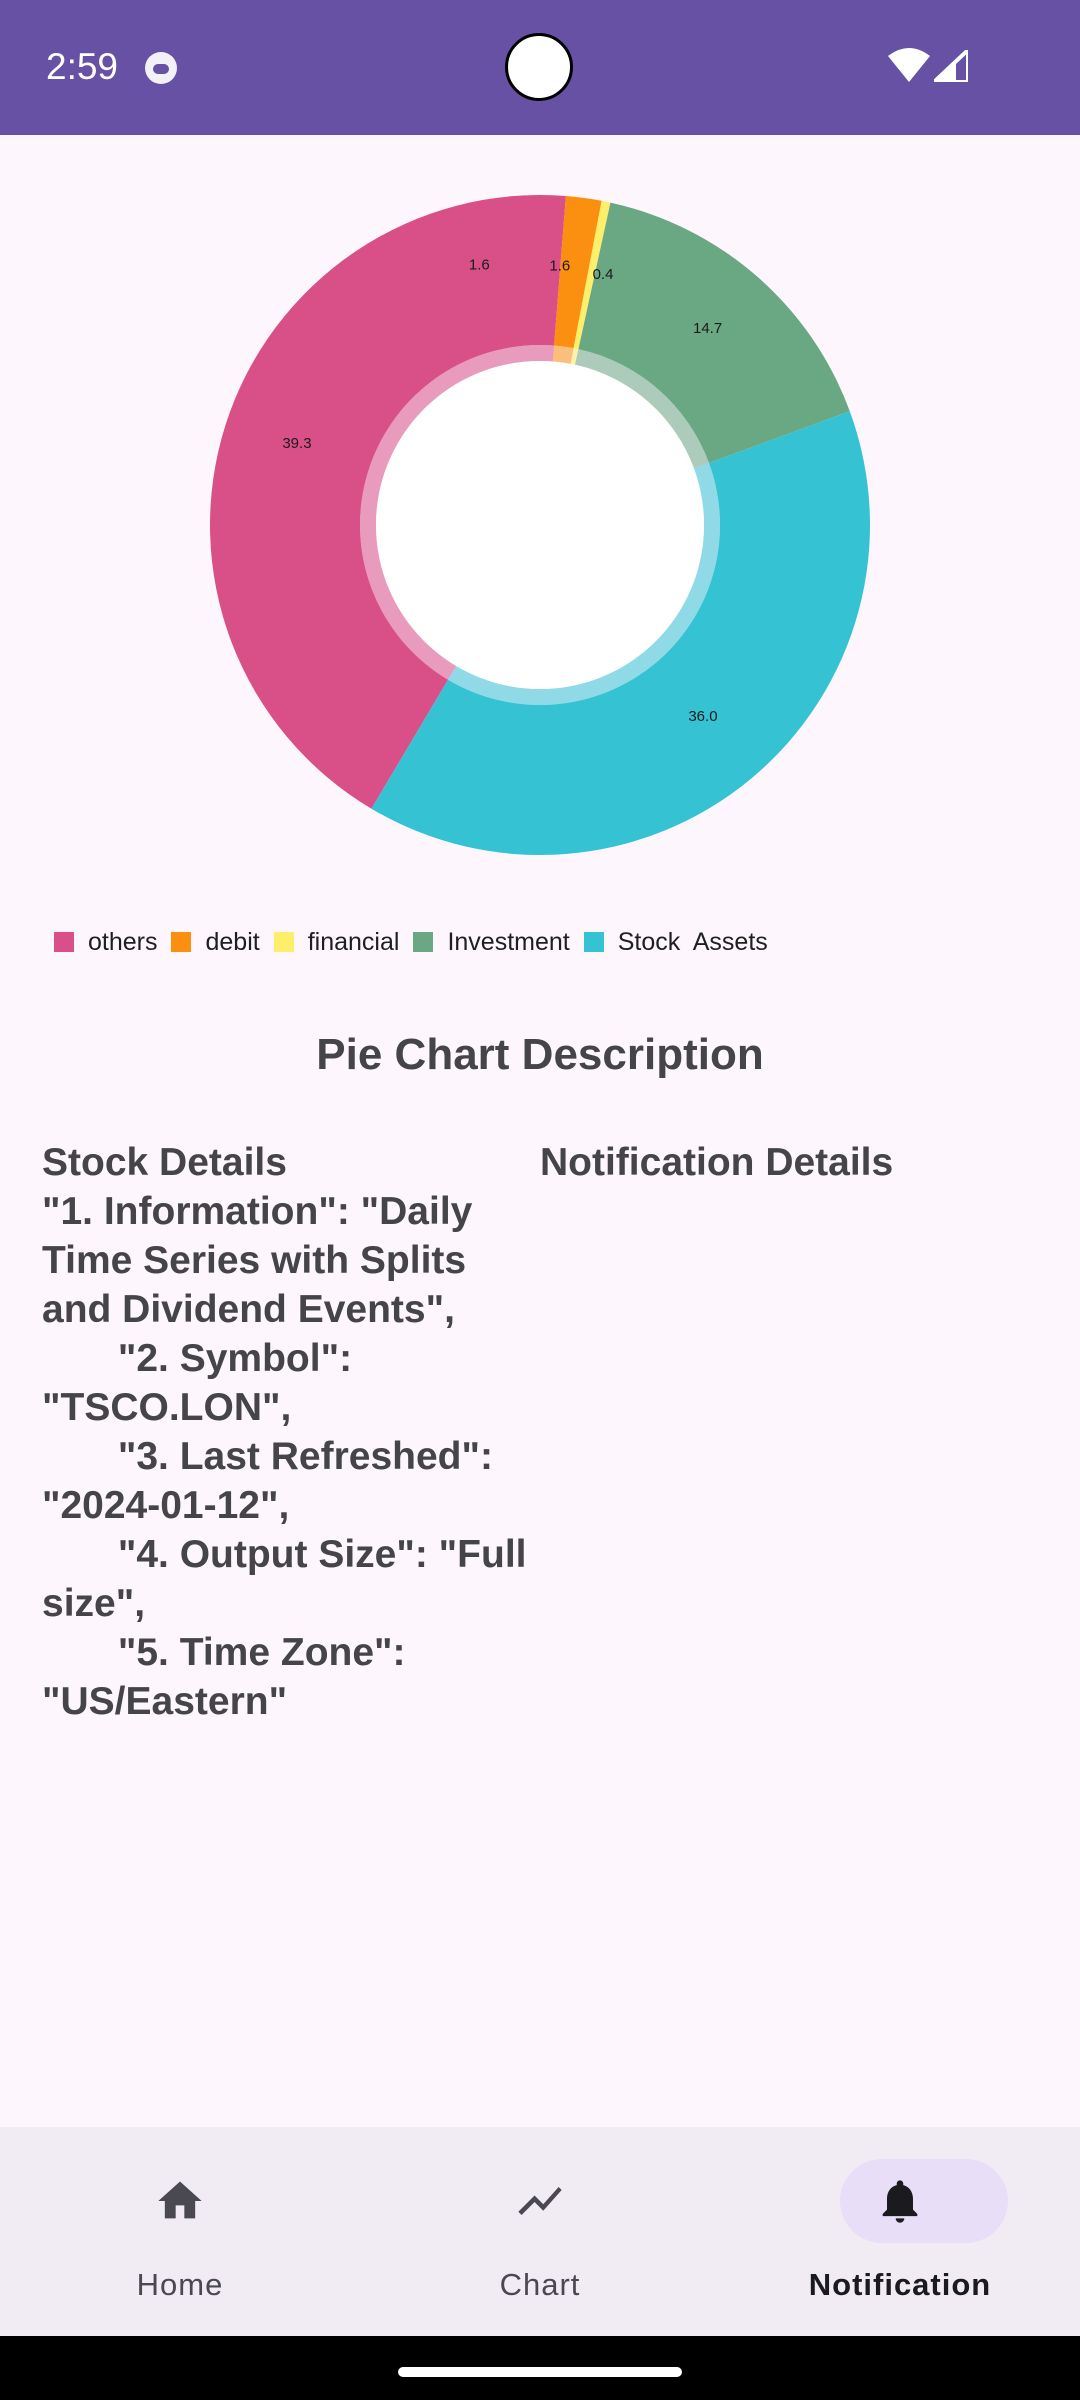 This screenshot has height=2400, width=1080. Describe the element at coordinates (508, 941) in the screenshot. I see `legend-label: Investment` at that location.